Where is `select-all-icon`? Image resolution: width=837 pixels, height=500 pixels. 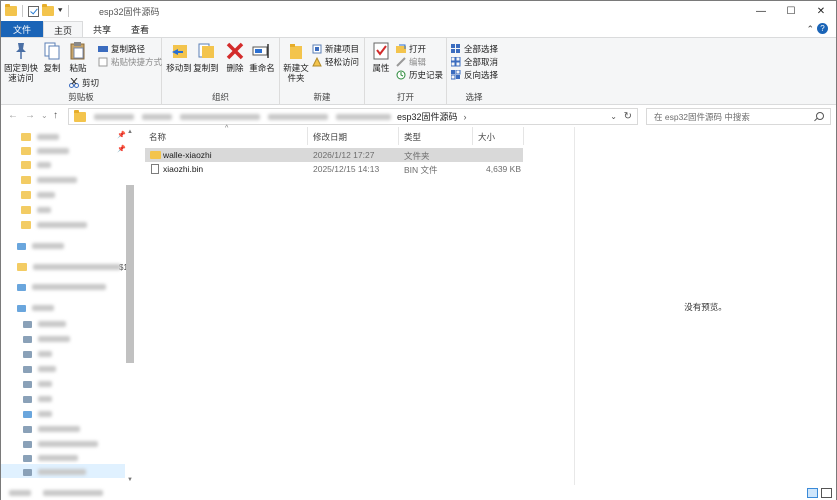 select-all-icon is located at coordinates (455, 48).